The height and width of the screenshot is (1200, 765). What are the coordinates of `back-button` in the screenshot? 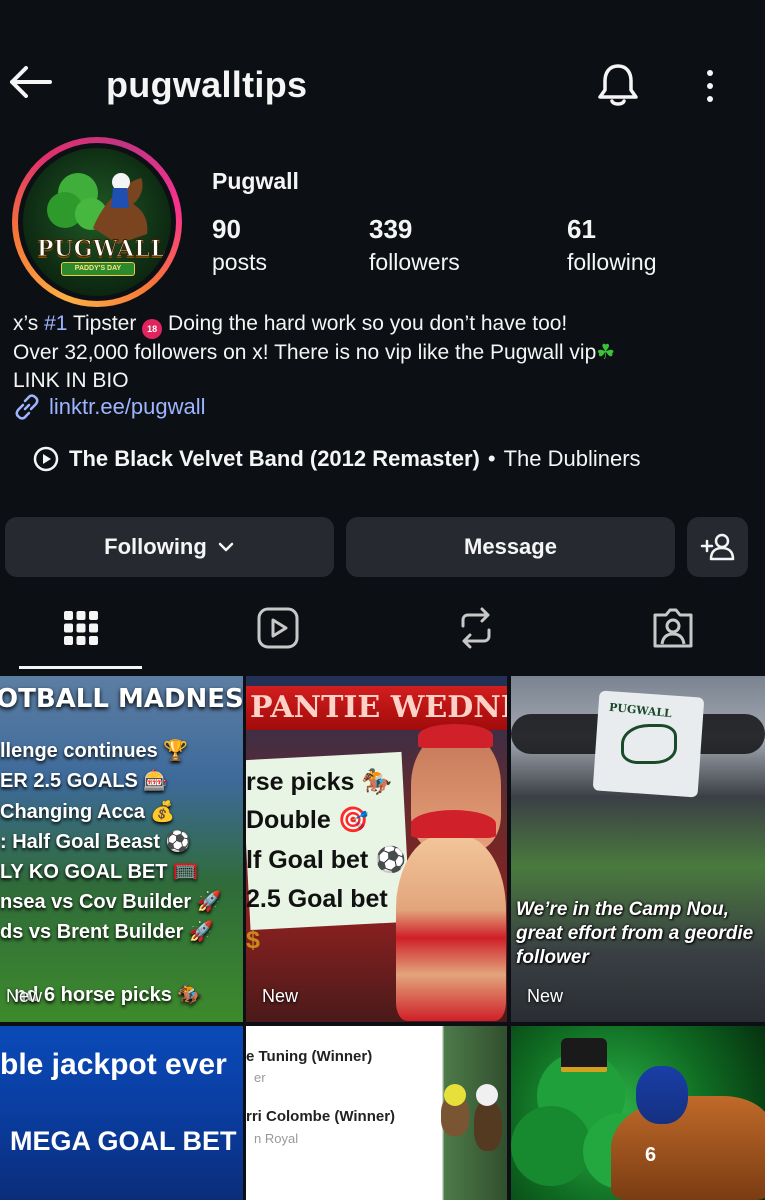 It's located at (30, 82).